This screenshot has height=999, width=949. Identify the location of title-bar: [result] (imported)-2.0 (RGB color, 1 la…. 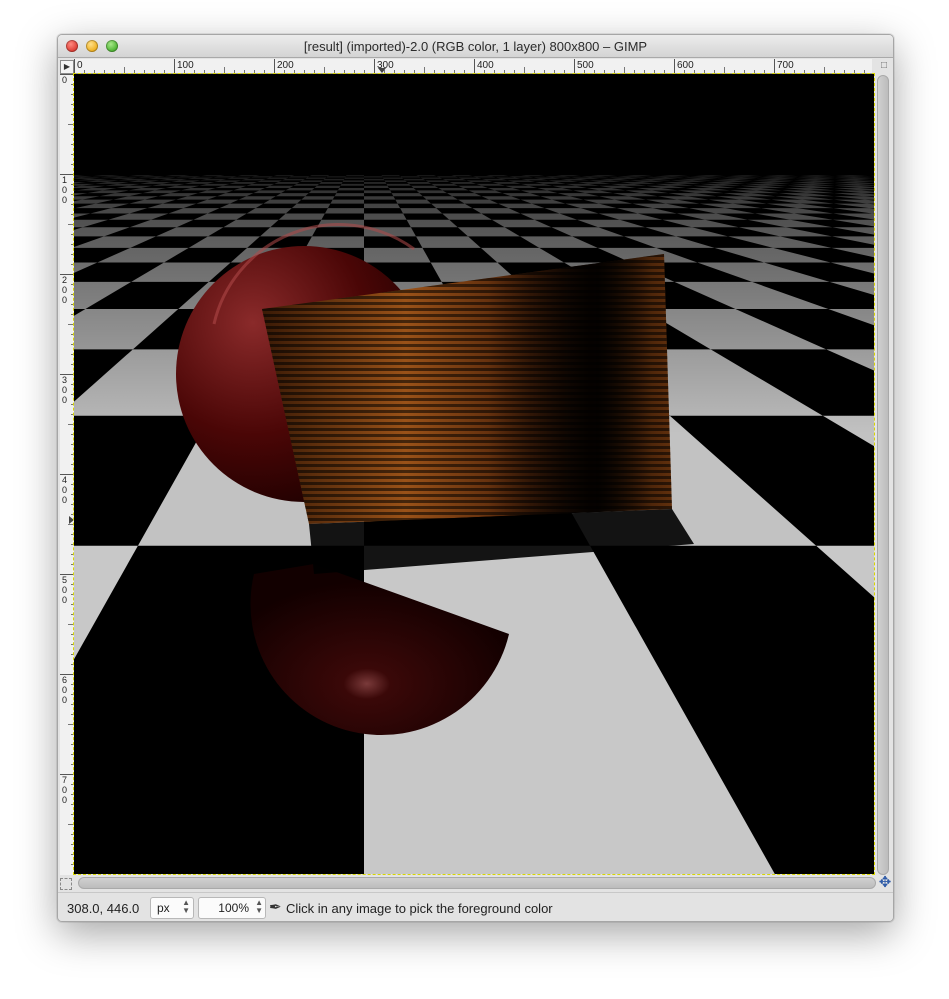
(475, 46).